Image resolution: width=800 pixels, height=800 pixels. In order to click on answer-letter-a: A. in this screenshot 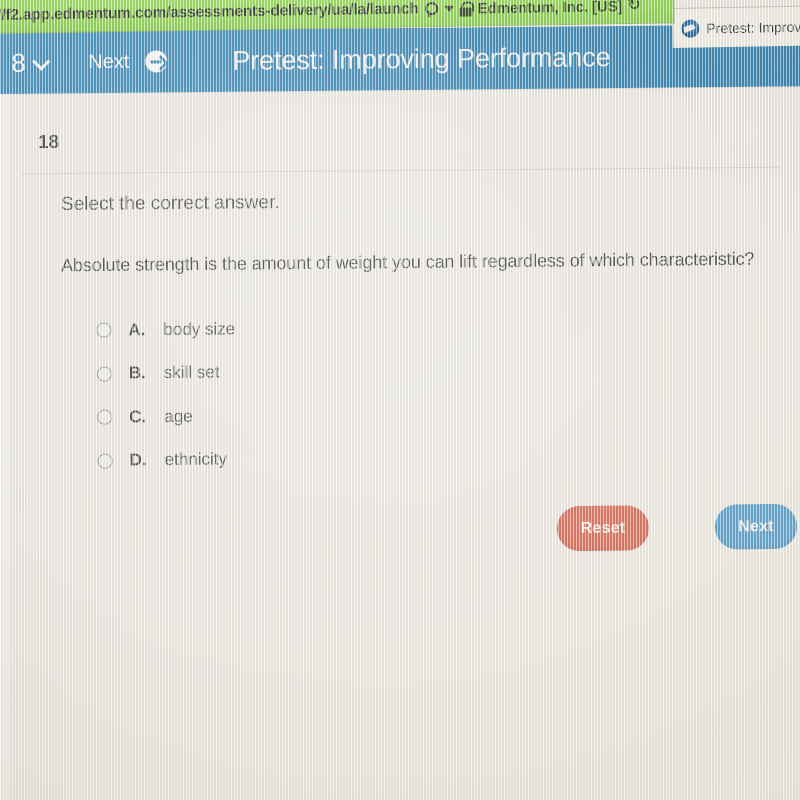, I will do `click(137, 329)`.